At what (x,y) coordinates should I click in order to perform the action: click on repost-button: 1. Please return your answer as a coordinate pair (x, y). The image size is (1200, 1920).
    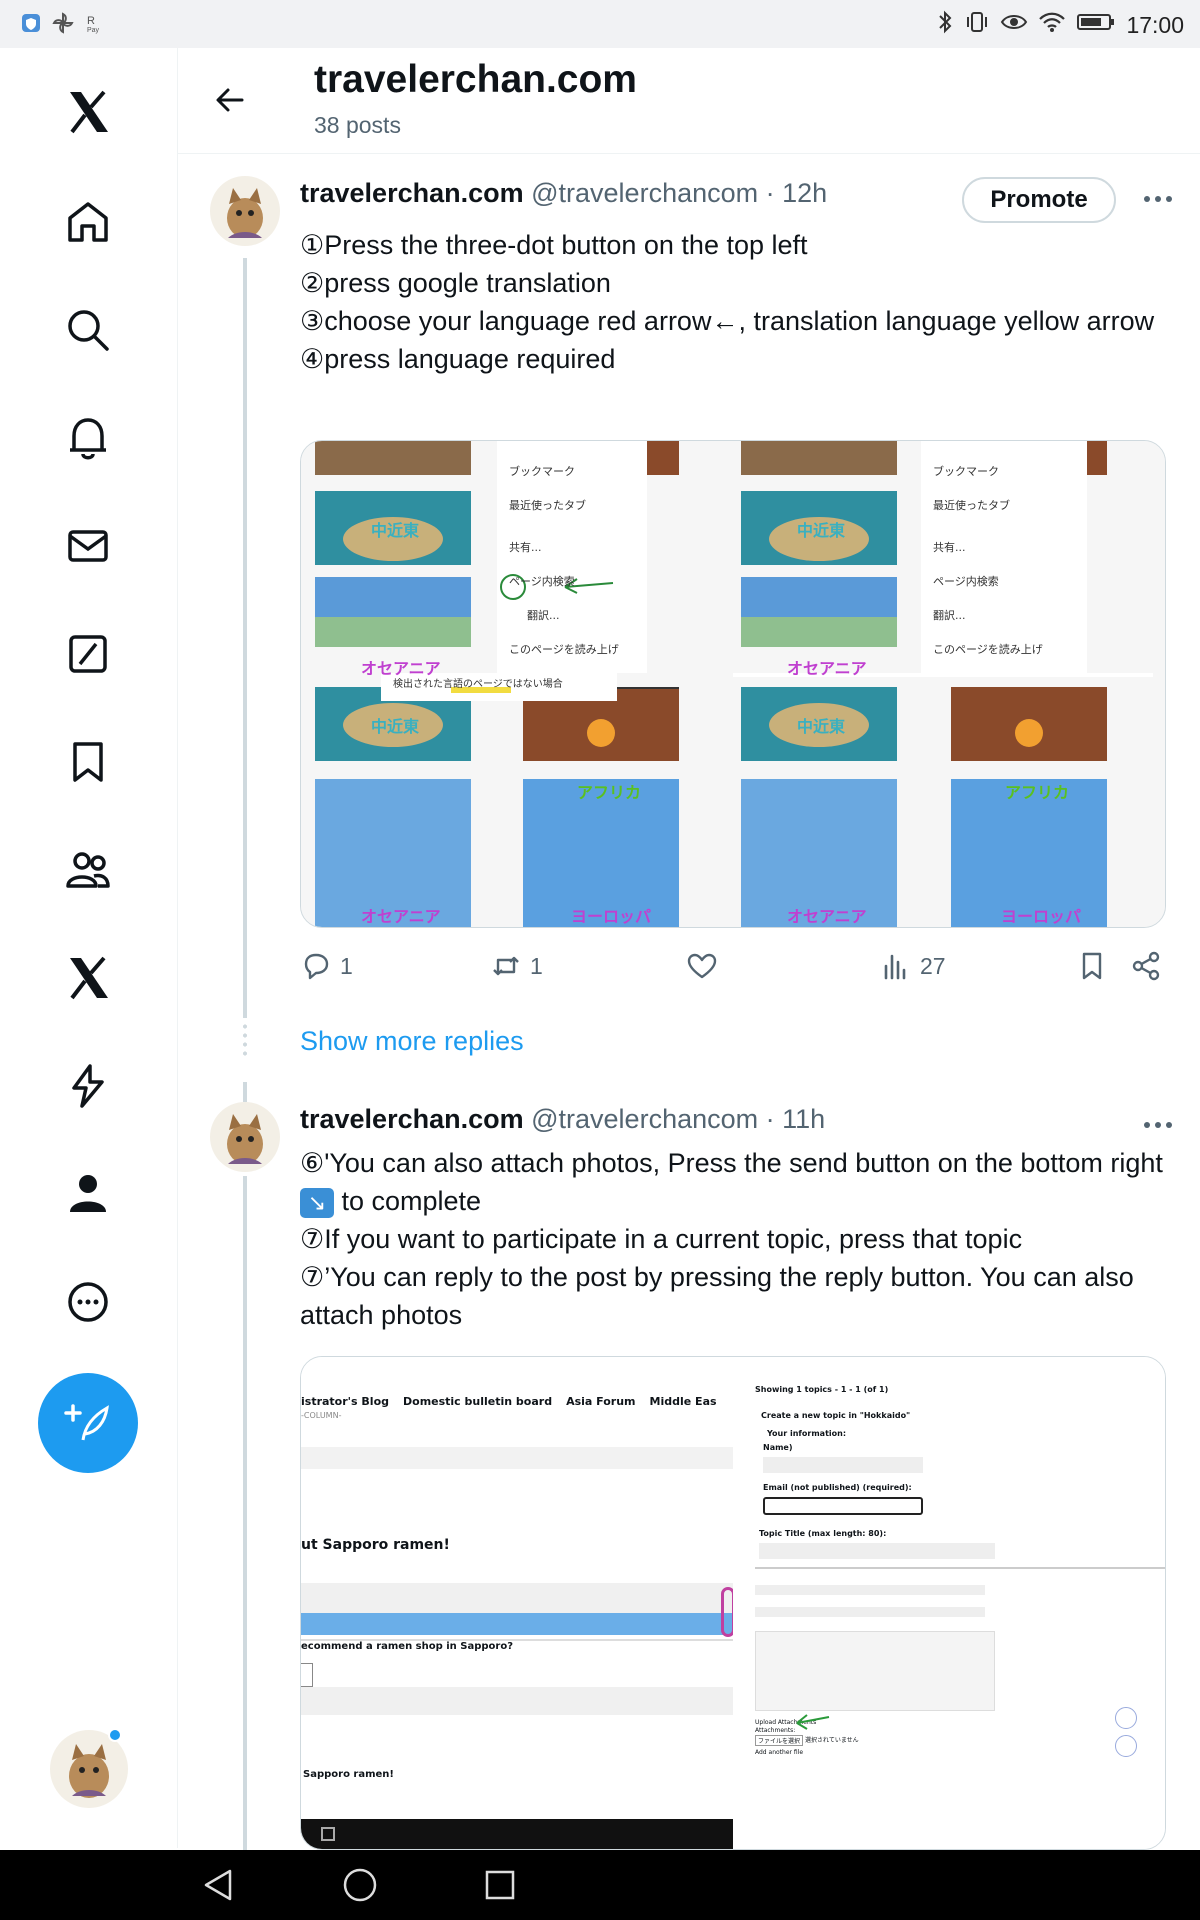
    Looking at the image, I should click on (516, 966).